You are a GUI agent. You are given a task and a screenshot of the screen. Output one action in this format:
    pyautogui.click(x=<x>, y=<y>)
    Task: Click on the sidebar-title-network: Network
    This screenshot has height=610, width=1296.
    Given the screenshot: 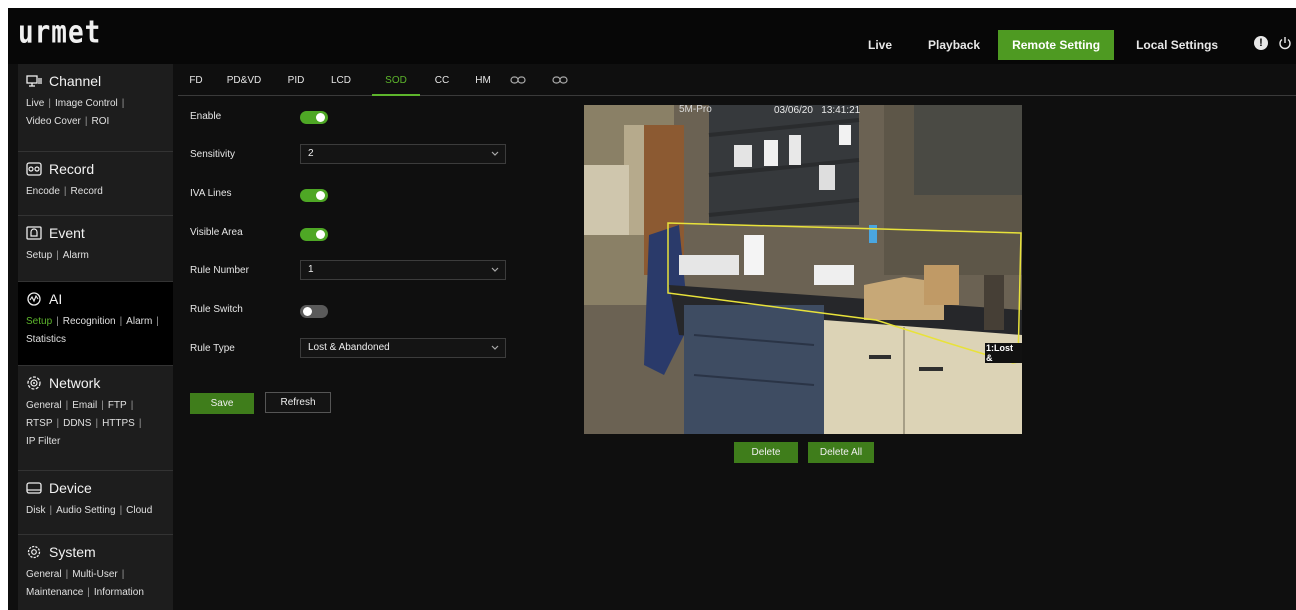 What is the action you would take?
    pyautogui.click(x=95, y=383)
    